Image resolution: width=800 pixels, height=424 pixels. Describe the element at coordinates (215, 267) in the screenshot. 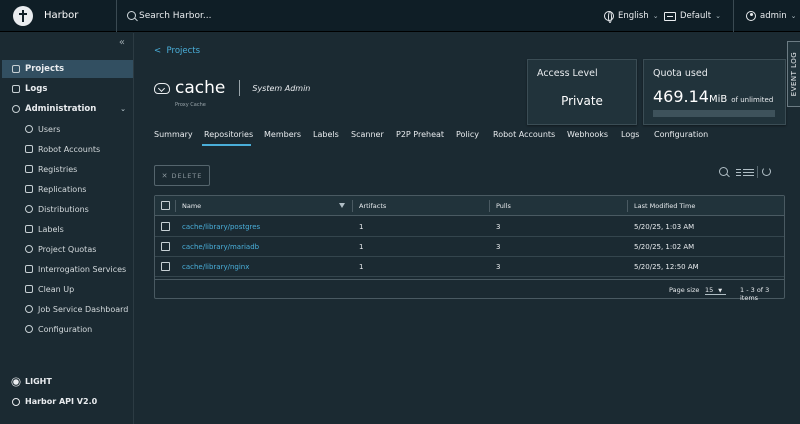

I see `repository-link: cache/library/nginx` at that location.